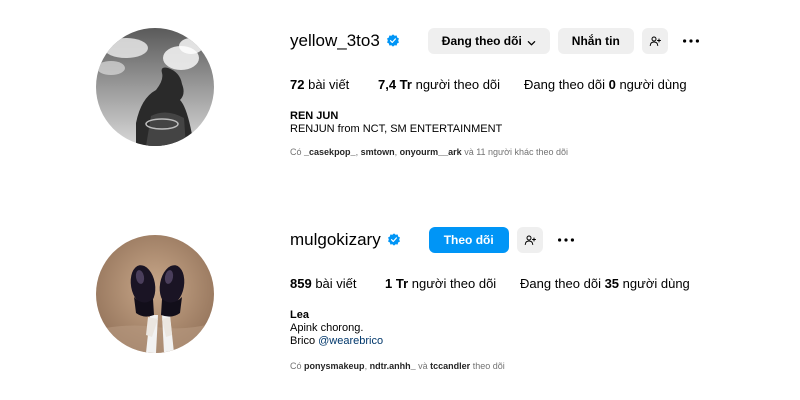 The height and width of the screenshot is (400, 800). What do you see at coordinates (350, 341) in the screenshot?
I see `bio-mention-link: @wearebrico` at bounding box center [350, 341].